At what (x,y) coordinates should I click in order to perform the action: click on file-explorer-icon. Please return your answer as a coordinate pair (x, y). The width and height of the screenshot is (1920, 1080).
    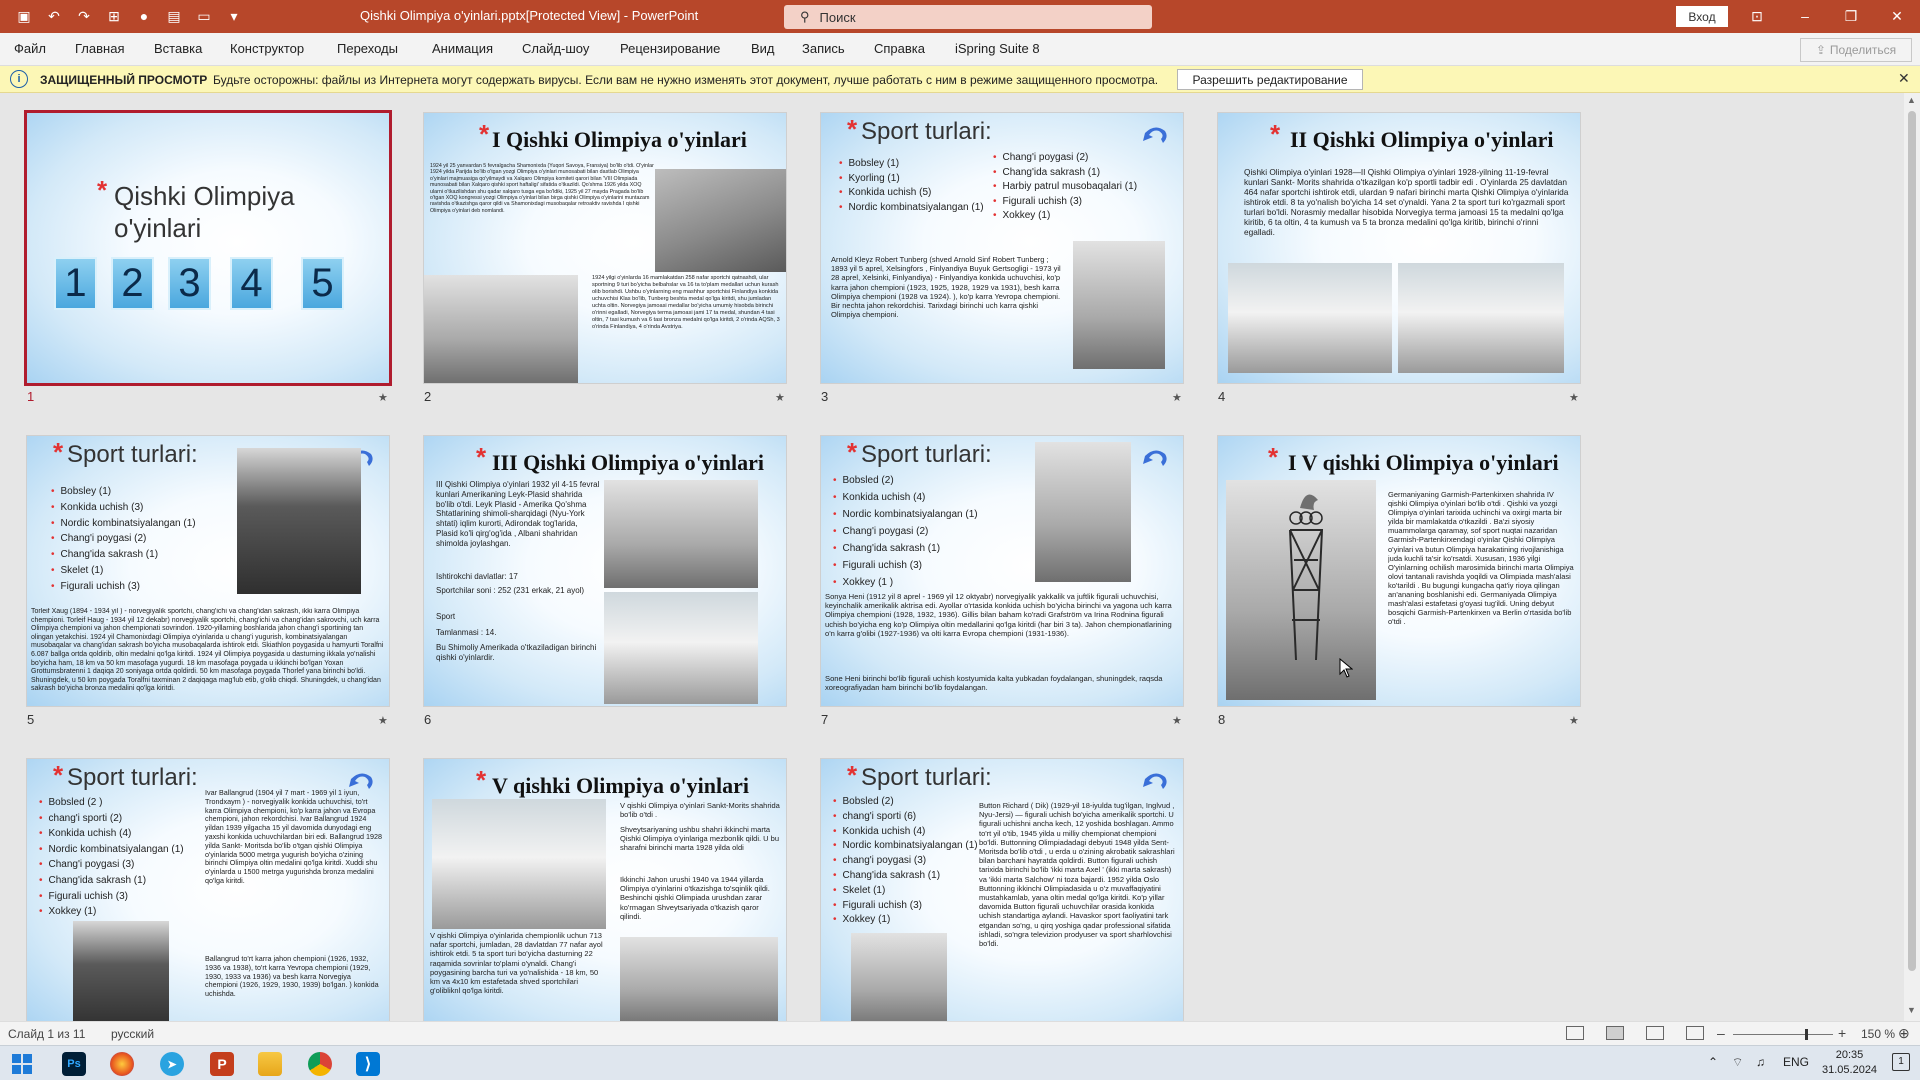
    Looking at the image, I should click on (270, 1064).